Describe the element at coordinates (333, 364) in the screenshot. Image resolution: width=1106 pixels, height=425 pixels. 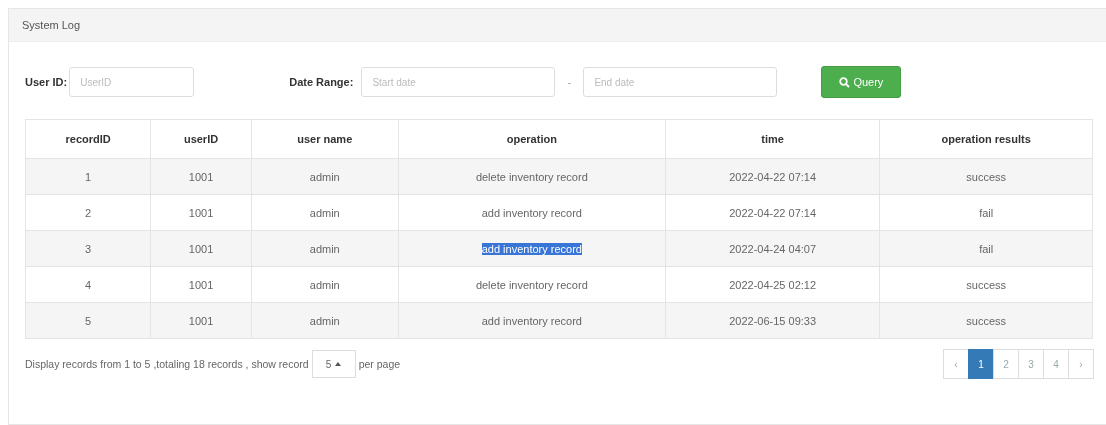
I see `page-size-dropdown: 5` at that location.